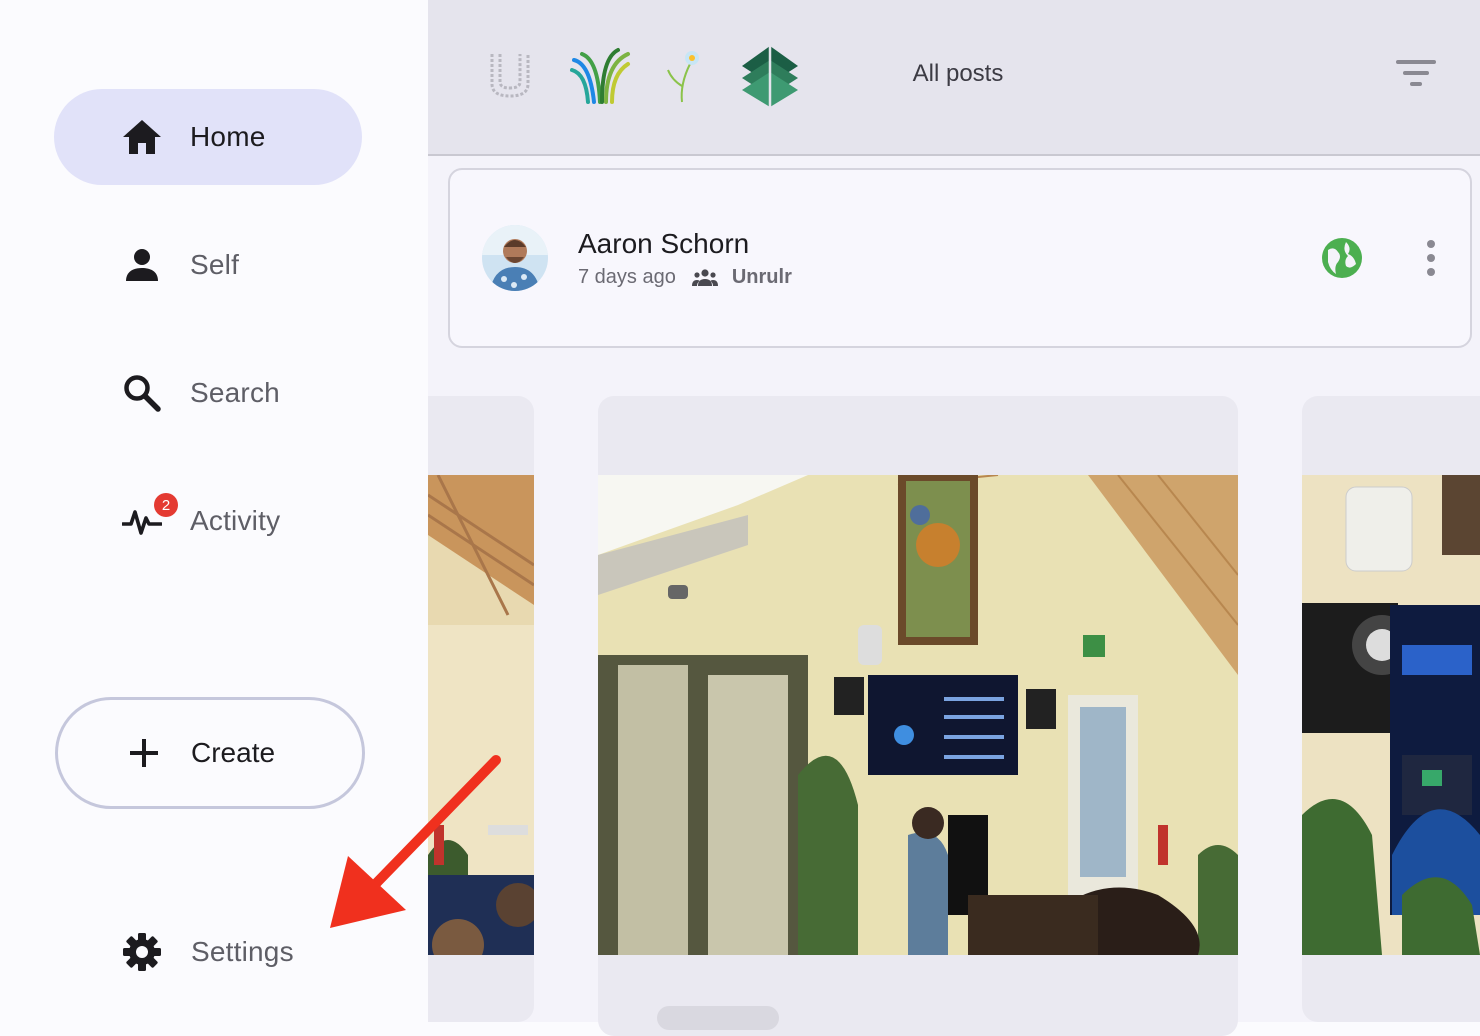  What do you see at coordinates (235, 520) in the screenshot?
I see `sidebar-item-label: Activity` at bounding box center [235, 520].